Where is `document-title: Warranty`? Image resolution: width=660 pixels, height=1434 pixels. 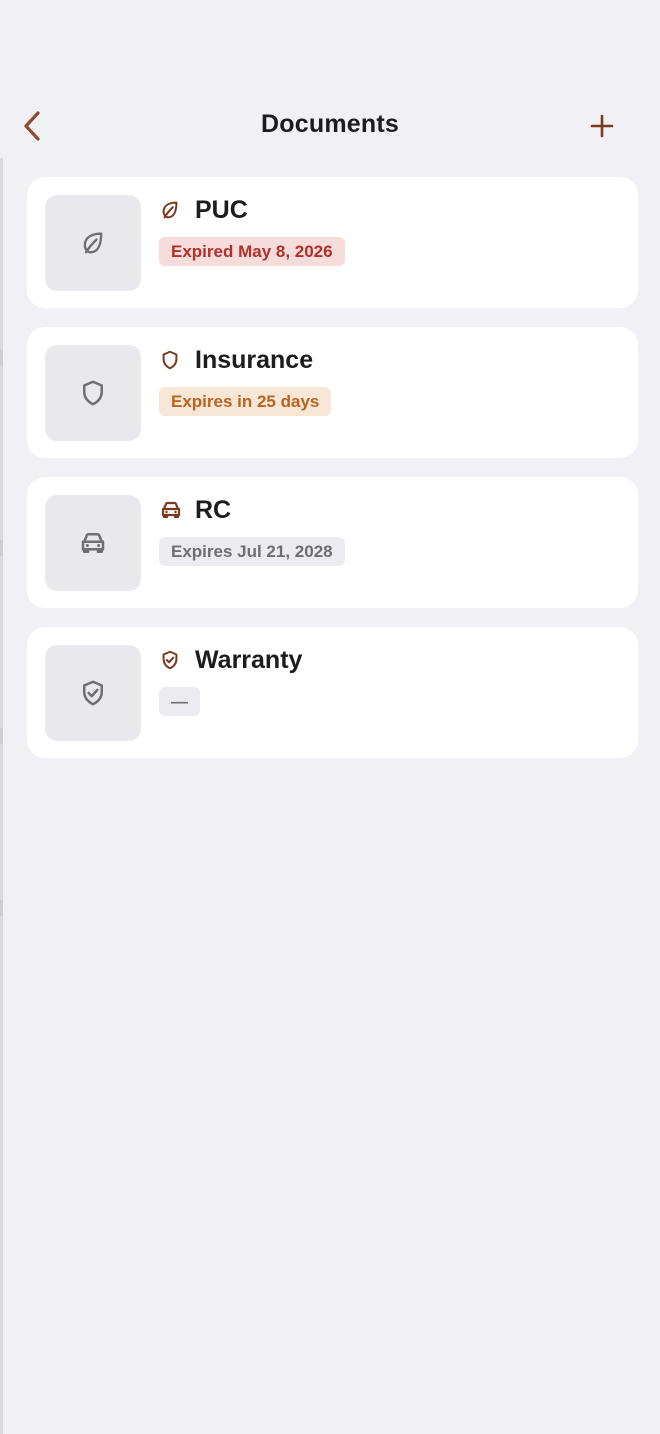 document-title: Warranty is located at coordinates (249, 659).